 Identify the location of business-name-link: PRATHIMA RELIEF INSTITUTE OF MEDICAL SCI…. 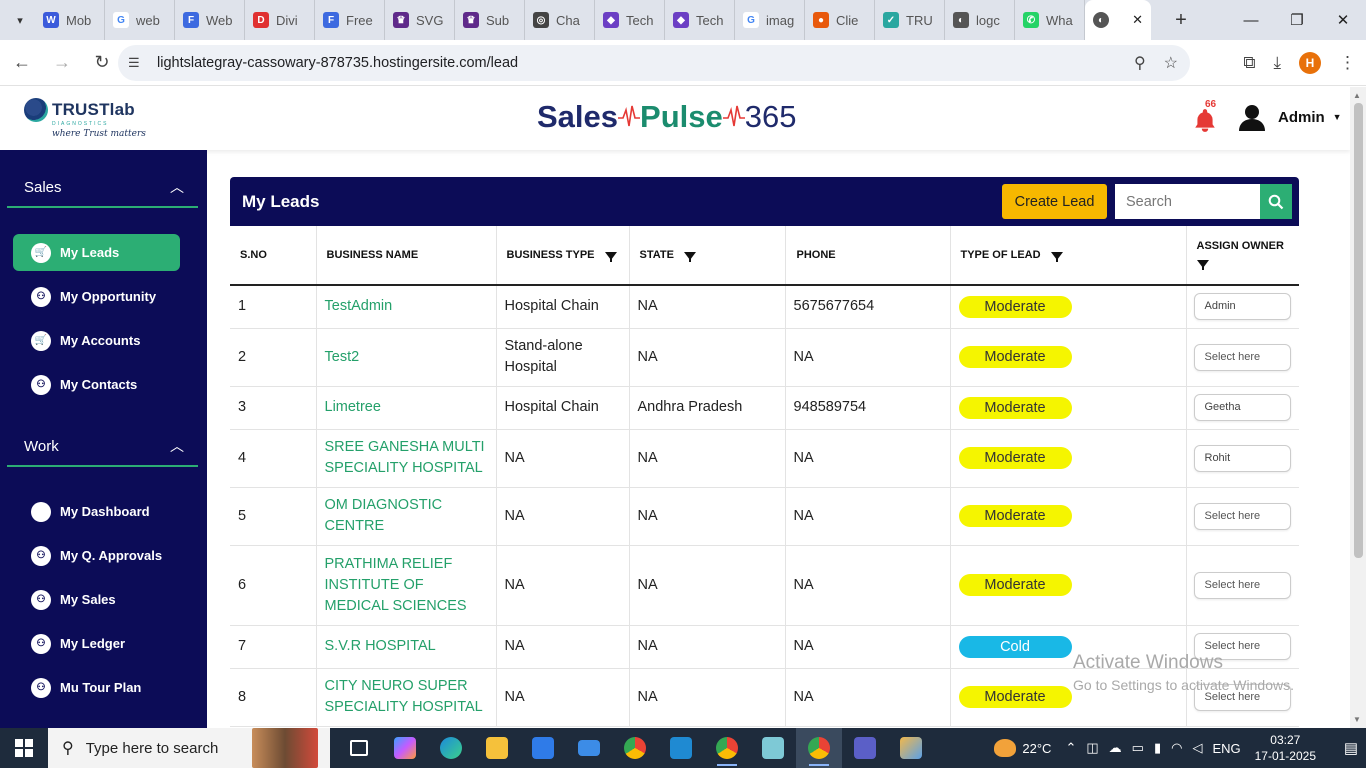
(406, 585).